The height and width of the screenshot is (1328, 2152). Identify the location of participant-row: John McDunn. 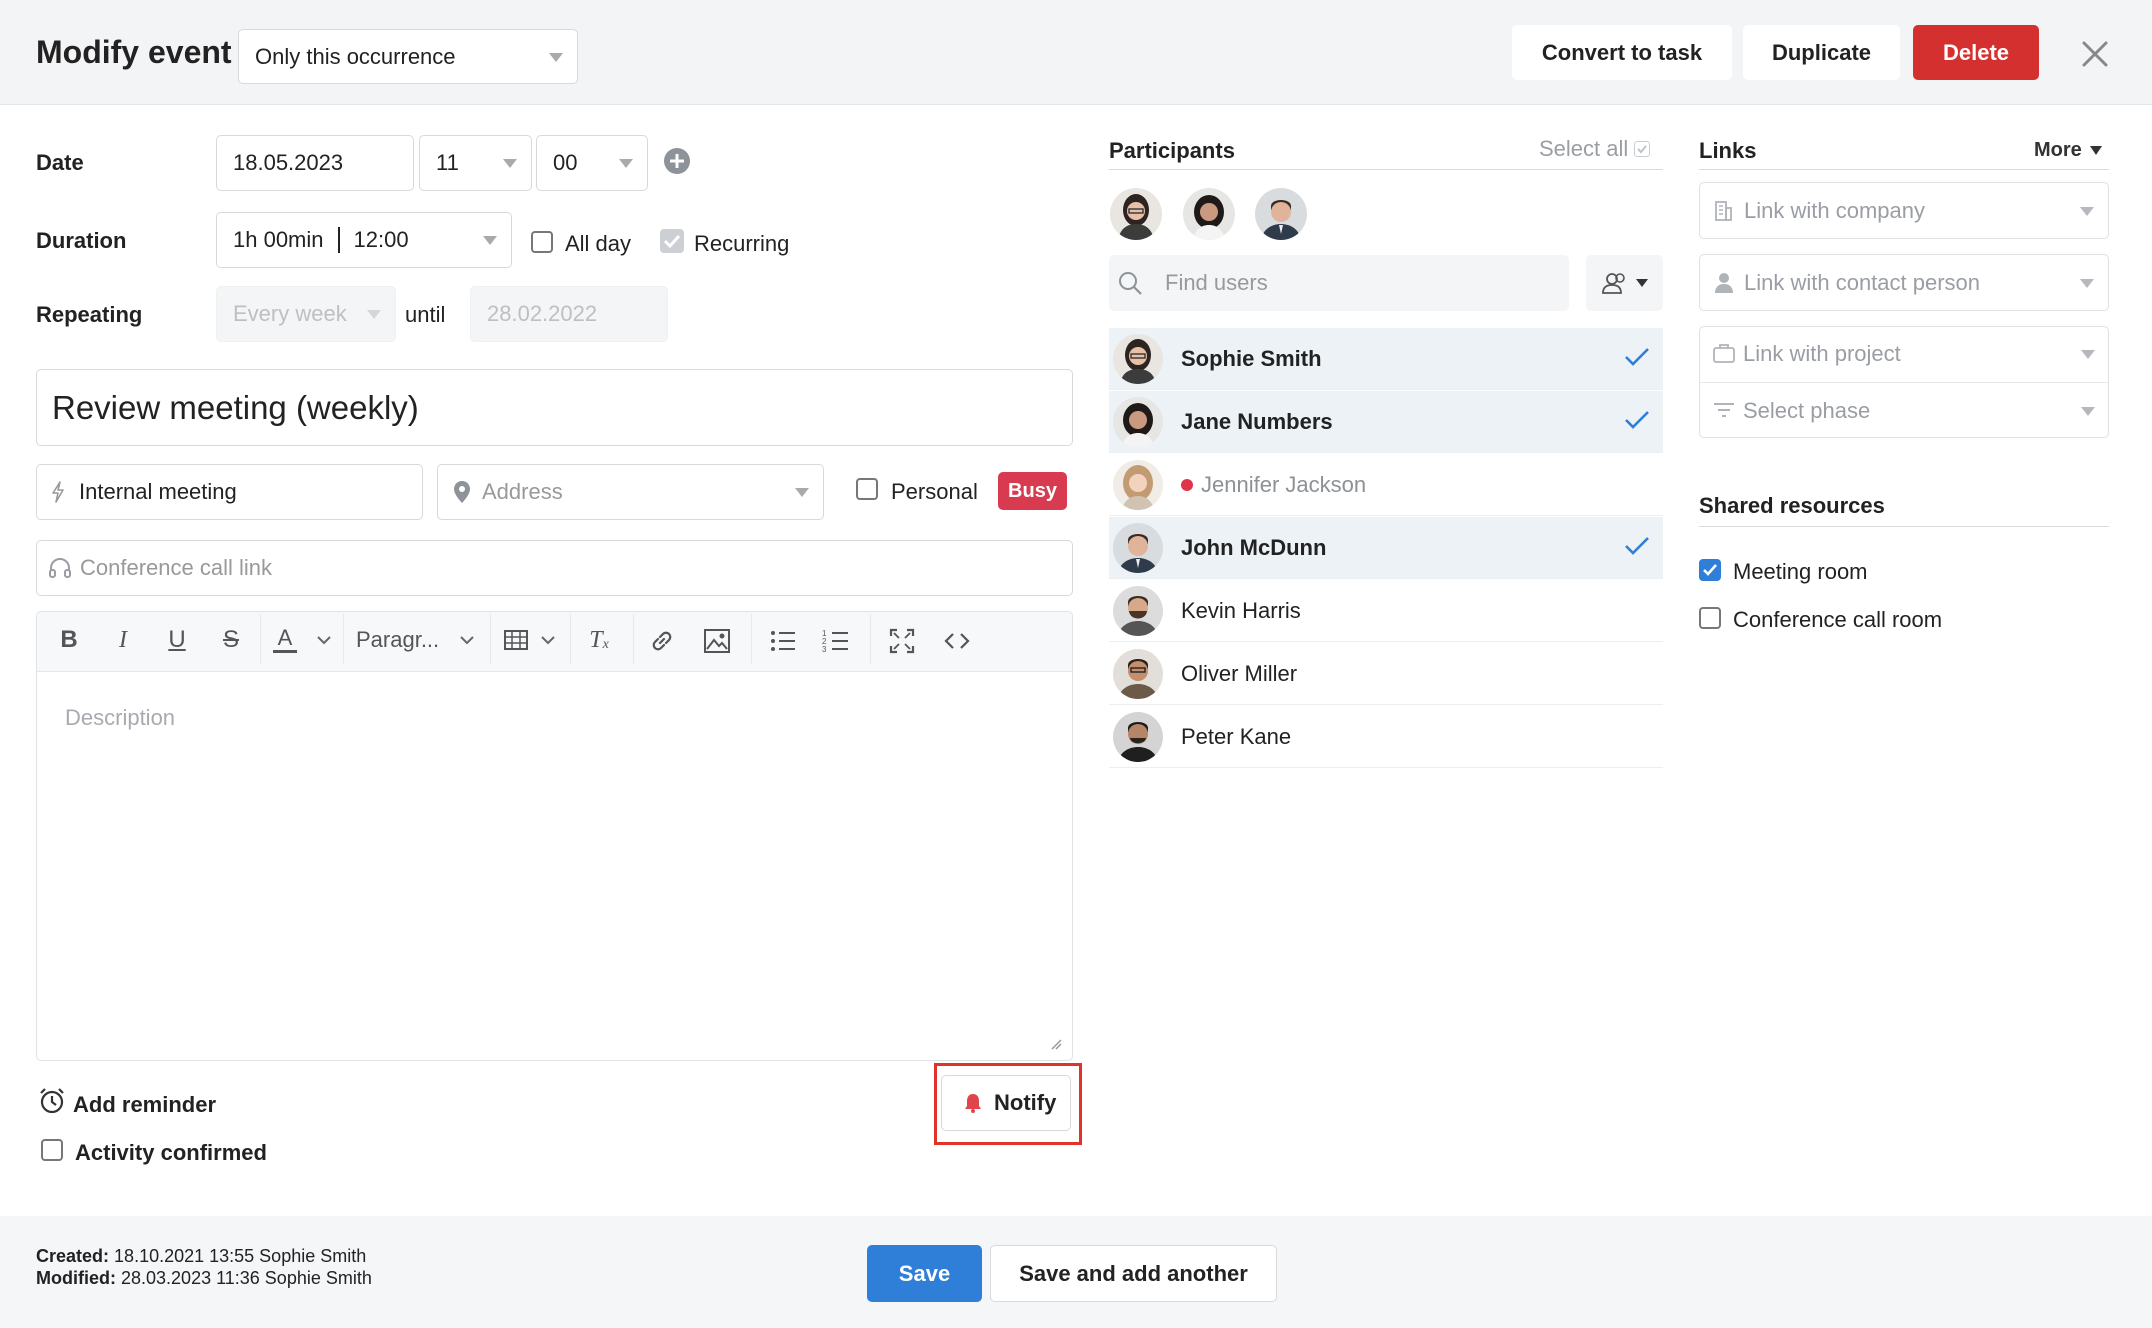
(1386, 548).